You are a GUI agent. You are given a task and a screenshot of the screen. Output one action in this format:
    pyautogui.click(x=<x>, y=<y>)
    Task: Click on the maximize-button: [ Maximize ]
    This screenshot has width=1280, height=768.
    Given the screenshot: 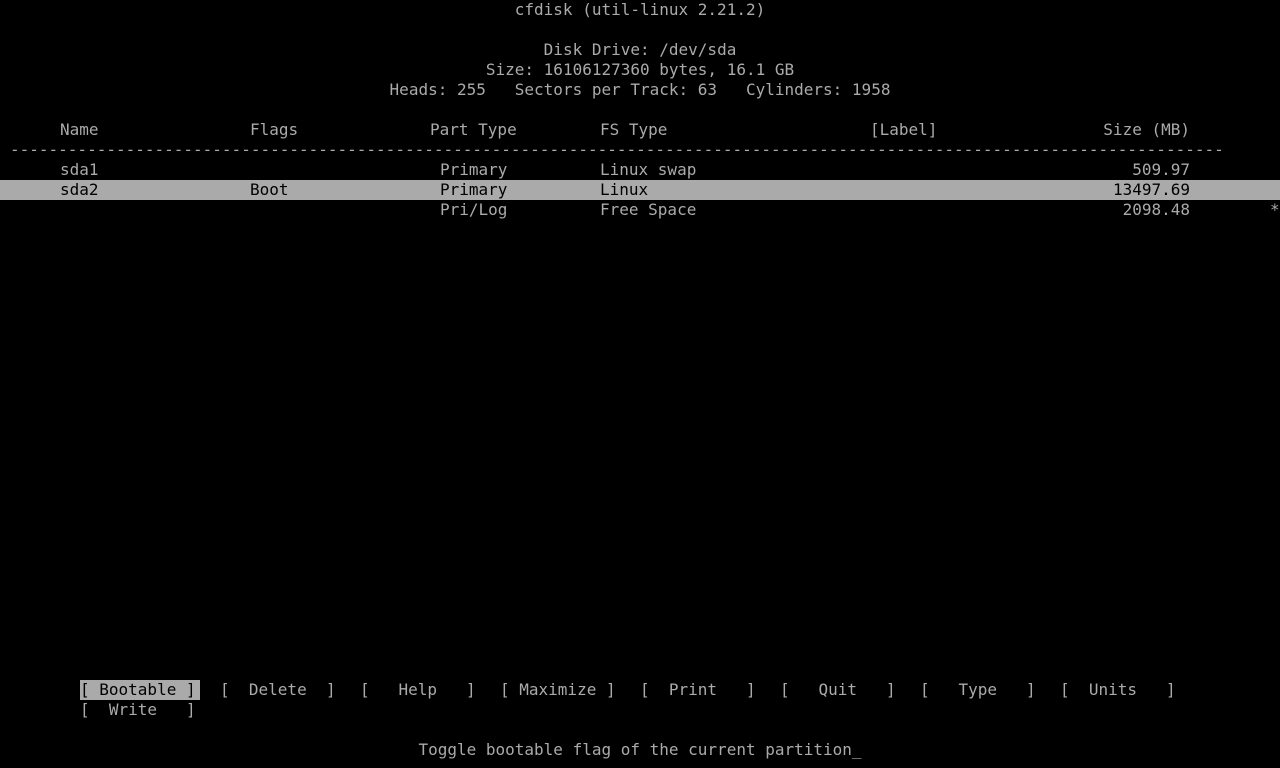 What is the action you would take?
    pyautogui.click(x=560, y=690)
    